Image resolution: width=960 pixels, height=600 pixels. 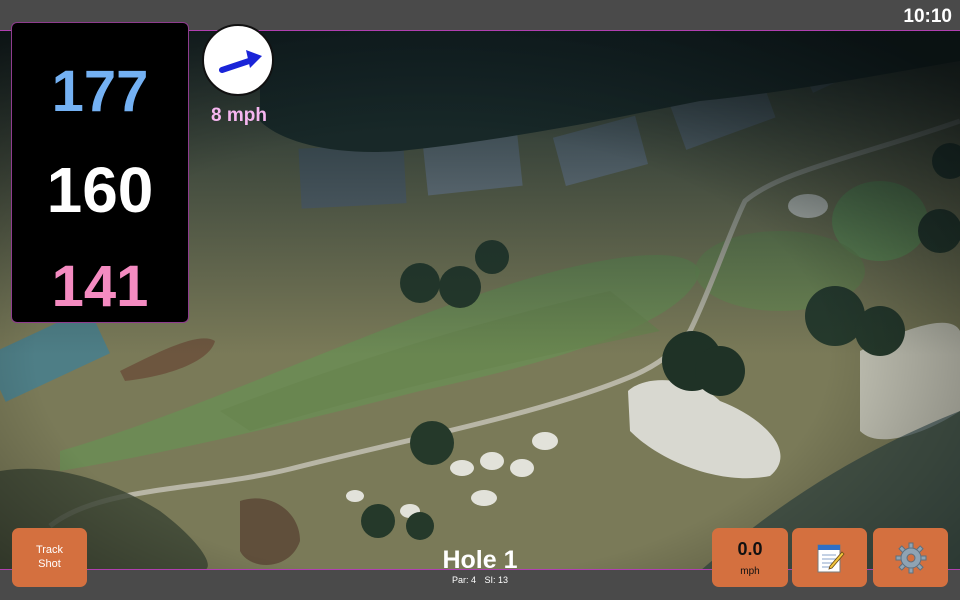 I want to click on hole-info: Hole 1 Par: 4 SI: 13, so click(x=480, y=566).